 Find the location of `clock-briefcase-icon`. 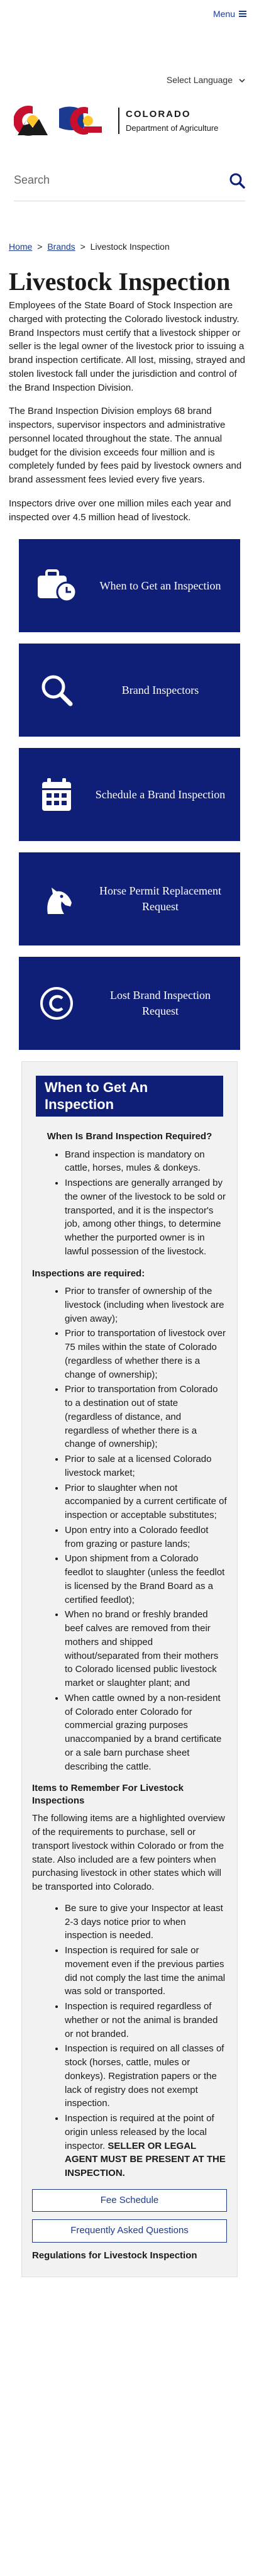

clock-briefcase-icon is located at coordinates (57, 586).